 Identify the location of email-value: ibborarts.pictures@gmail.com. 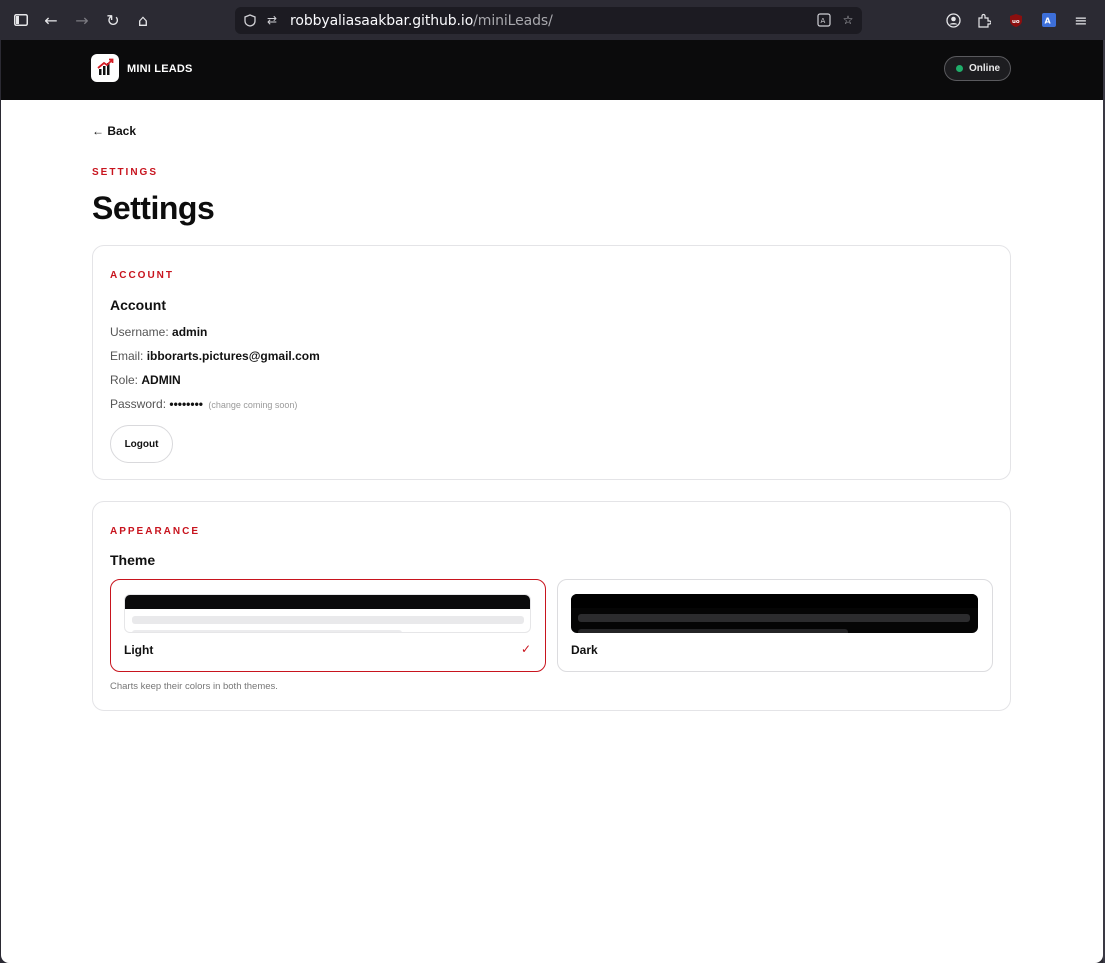
(233, 356).